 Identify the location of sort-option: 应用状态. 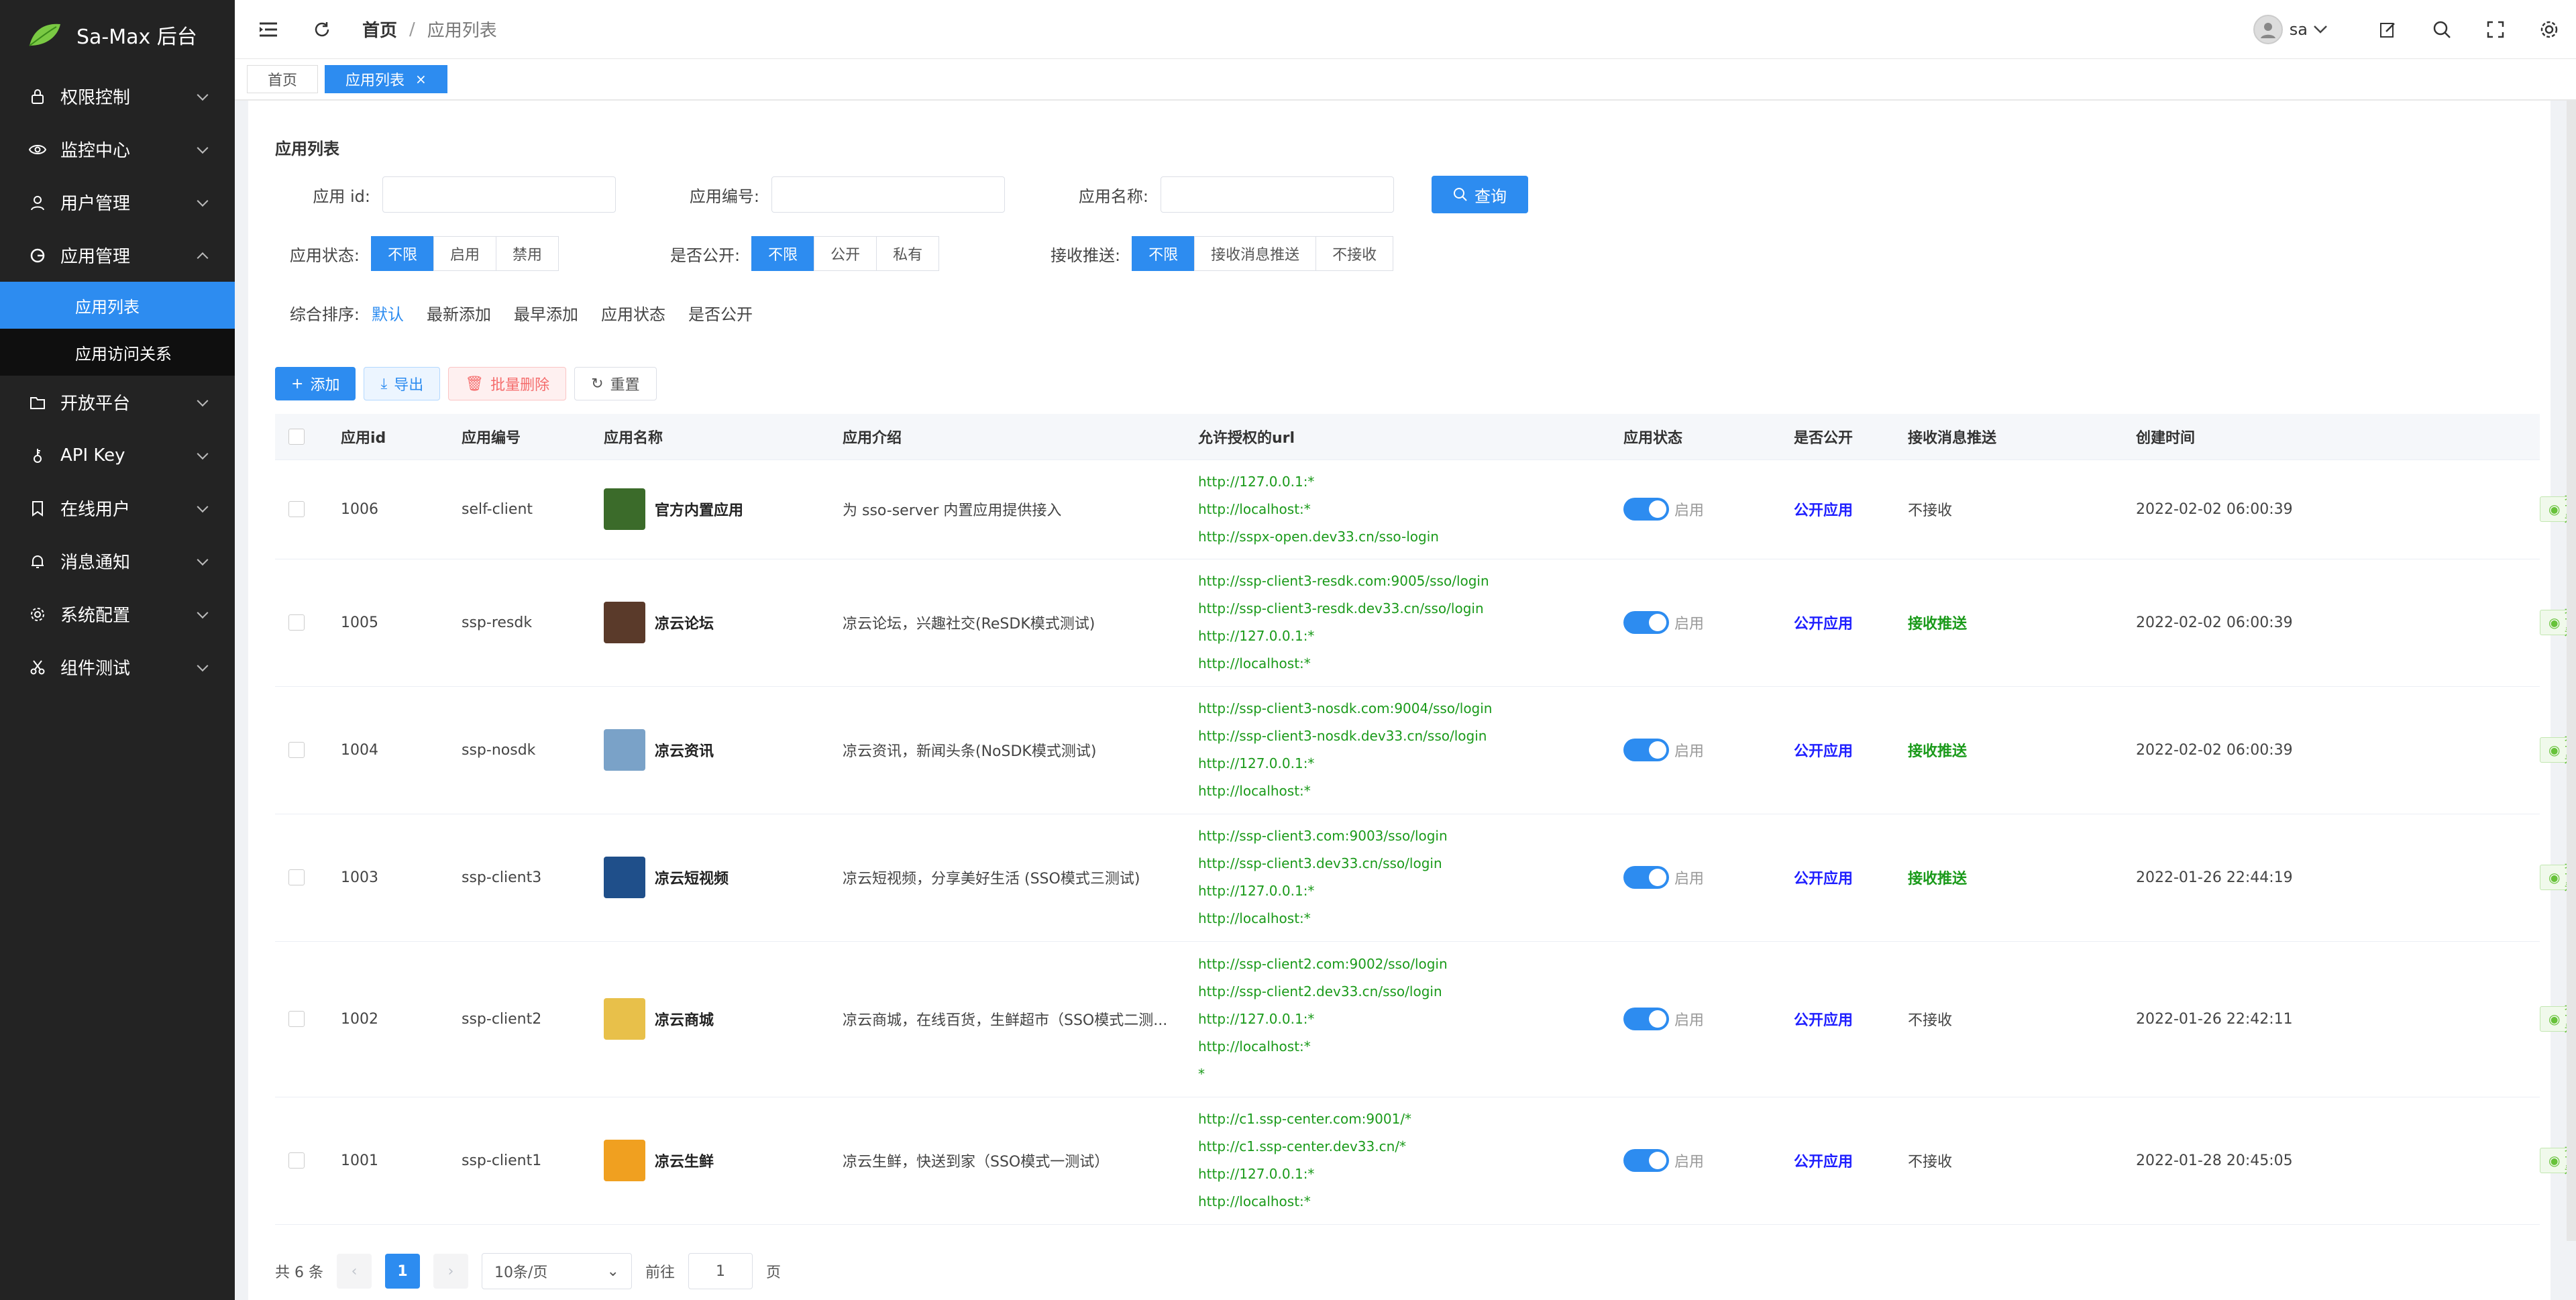
(633, 313).